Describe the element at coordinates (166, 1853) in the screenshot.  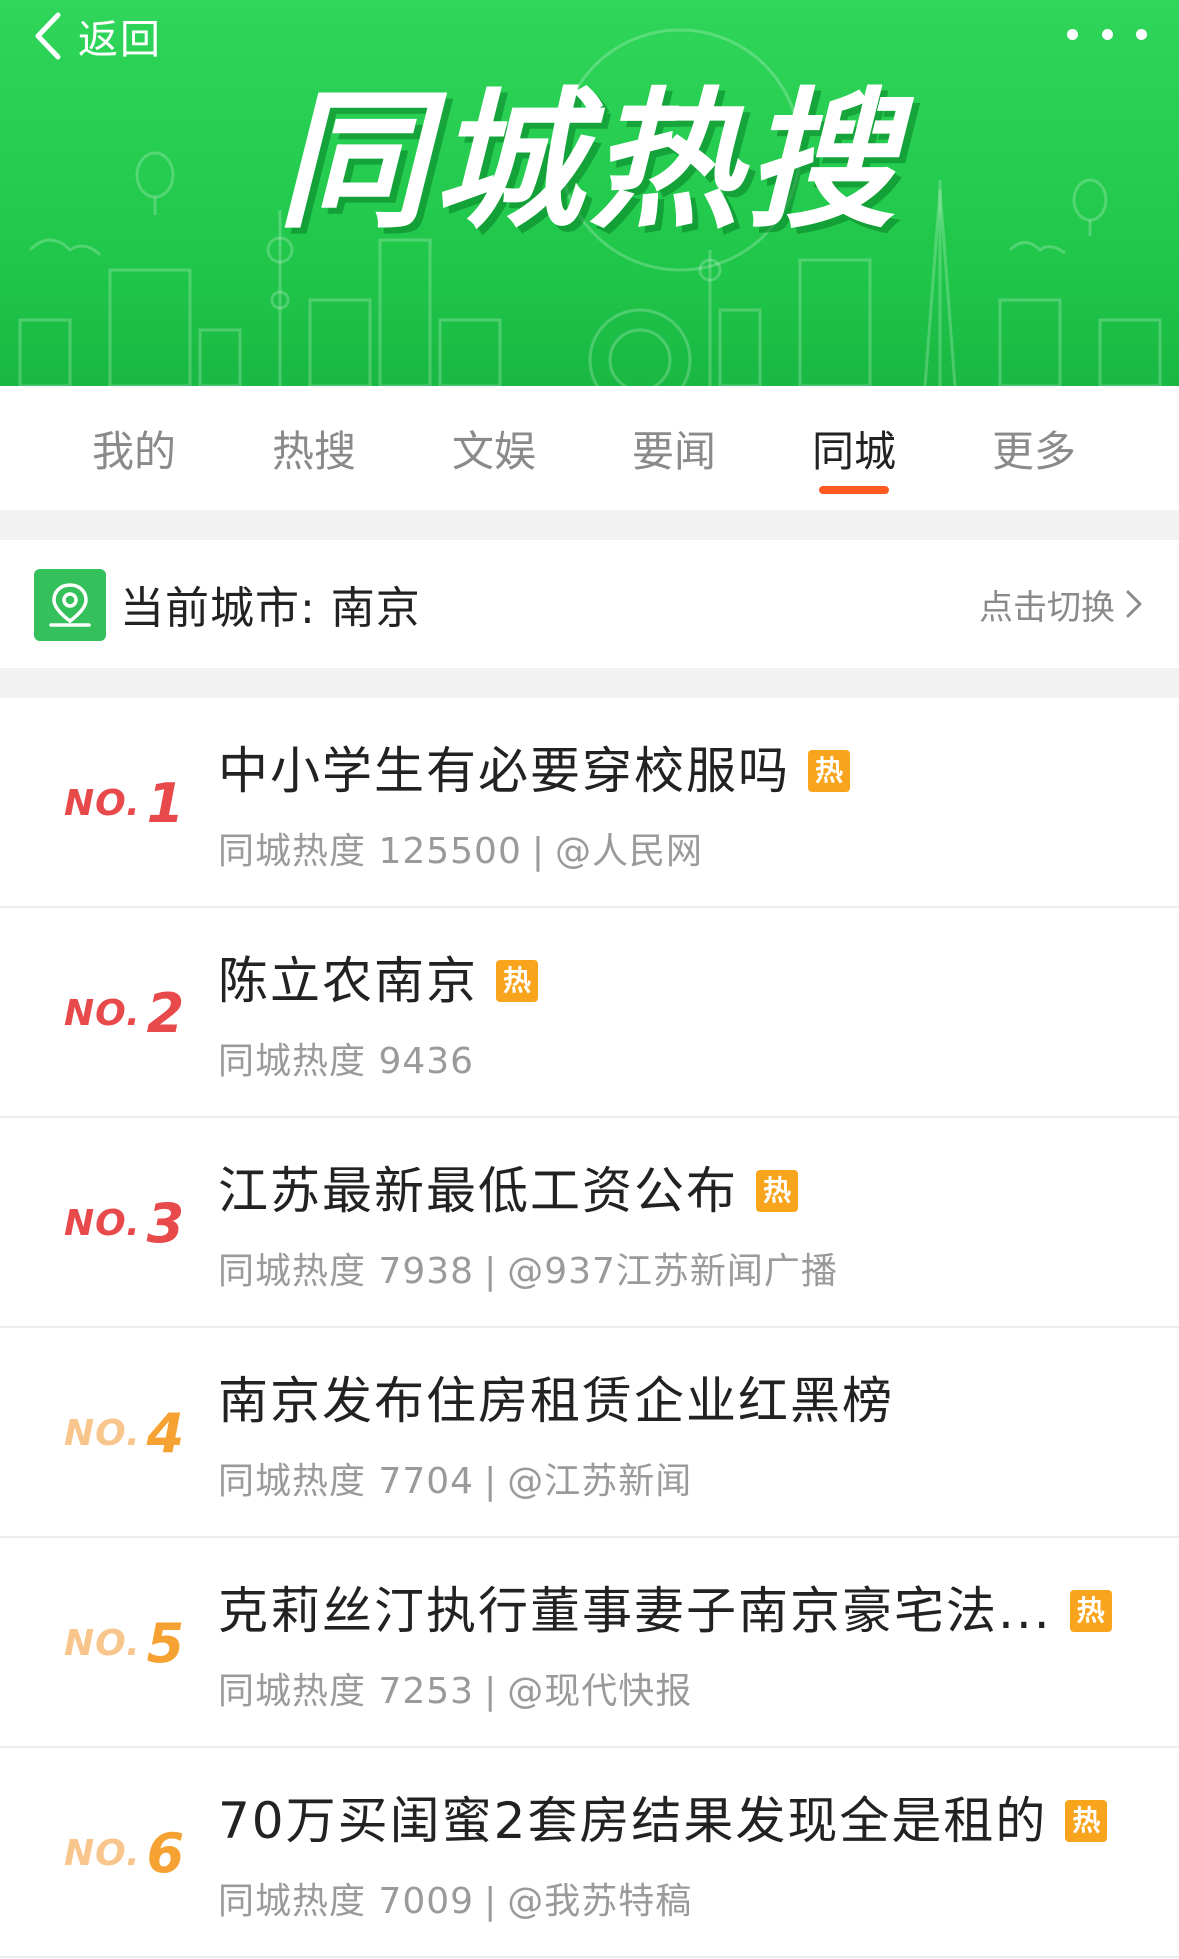
I see `rank-number: 6` at that location.